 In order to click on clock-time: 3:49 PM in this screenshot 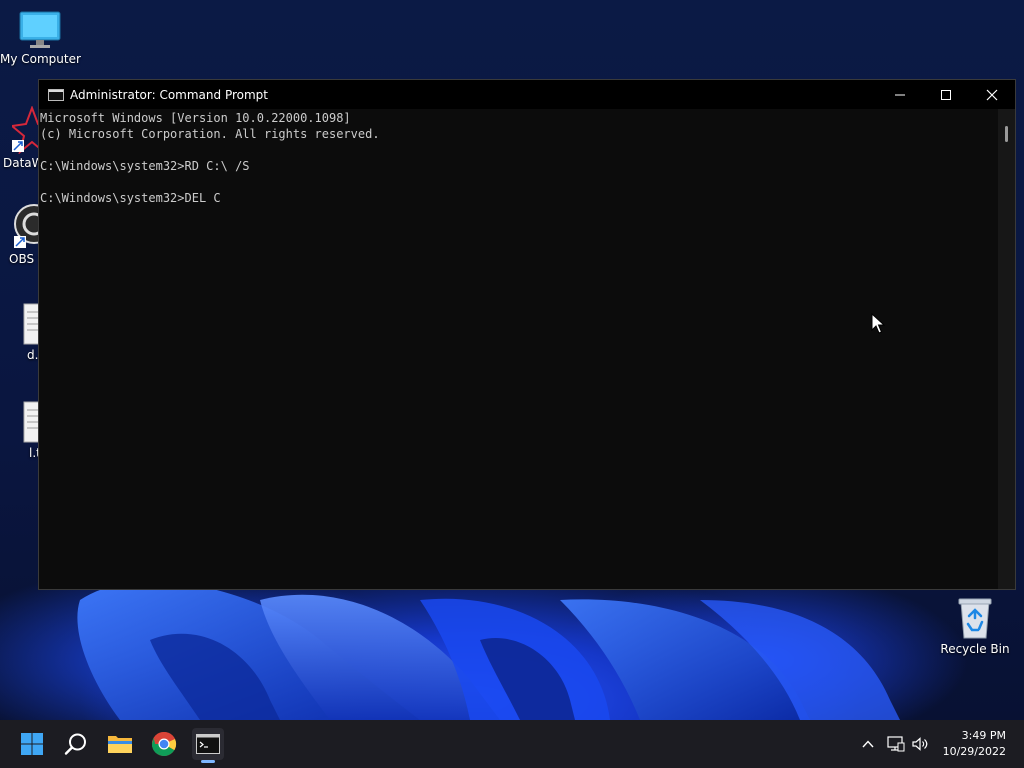, I will do `click(983, 735)`.